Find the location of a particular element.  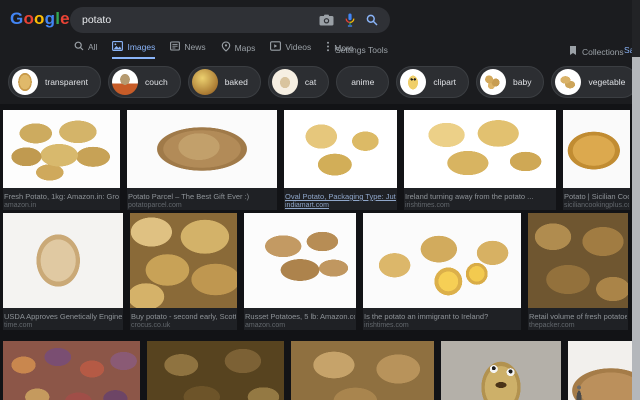

more-dots-icon is located at coordinates (328, 47).